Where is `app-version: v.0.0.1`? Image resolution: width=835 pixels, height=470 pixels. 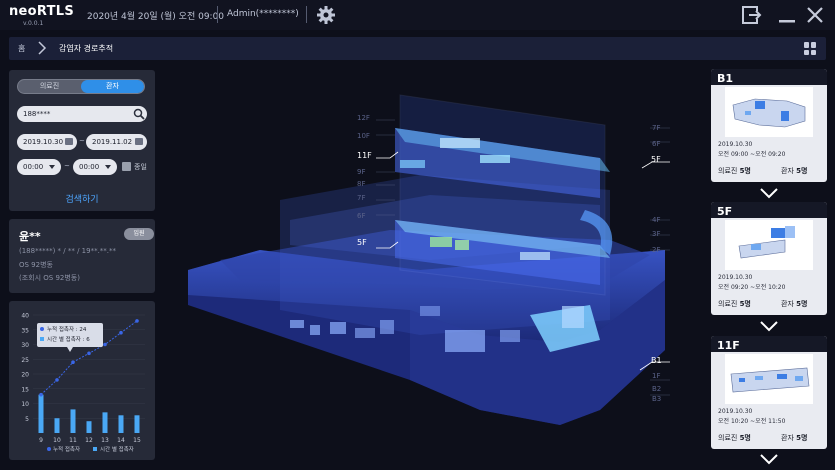
app-version: v.0.0.1 is located at coordinates (33, 23).